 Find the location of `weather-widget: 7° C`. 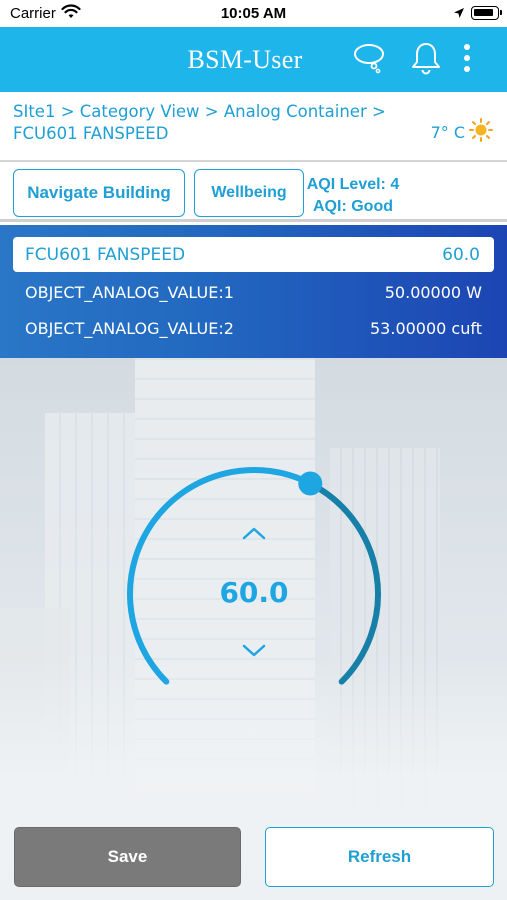

weather-widget: 7° C is located at coordinates (462, 132).